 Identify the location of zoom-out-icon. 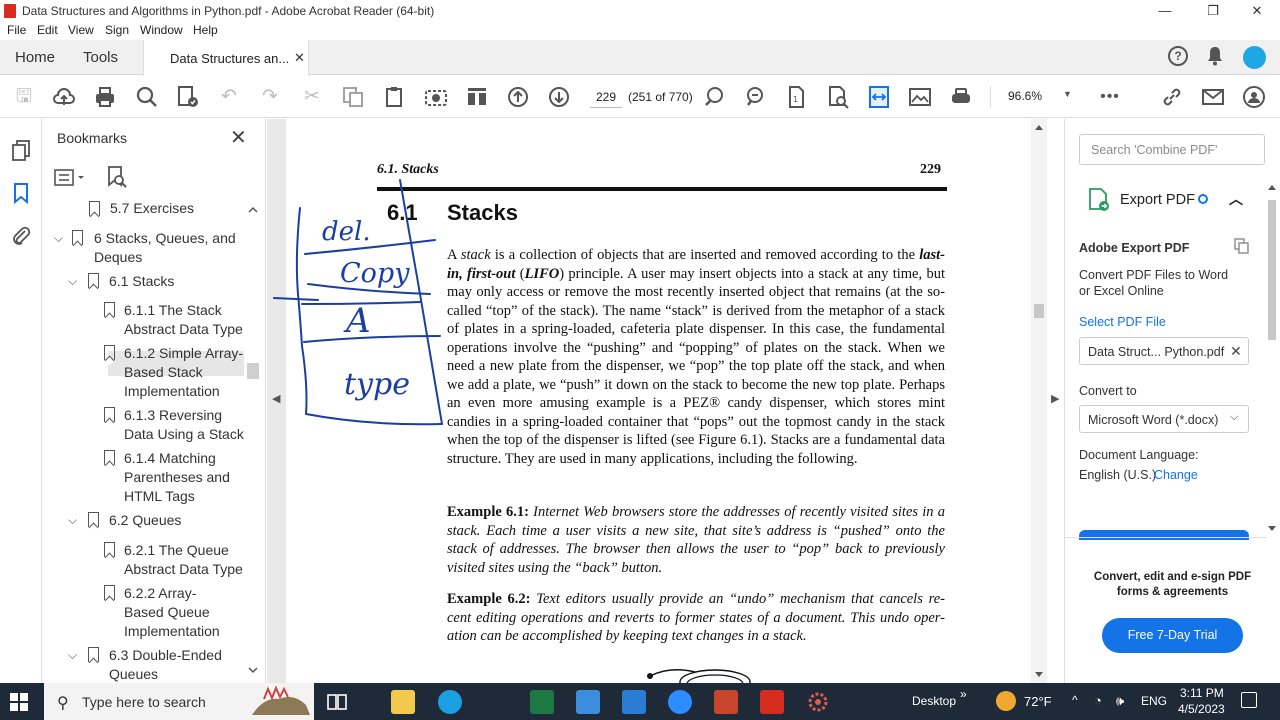
(755, 97).